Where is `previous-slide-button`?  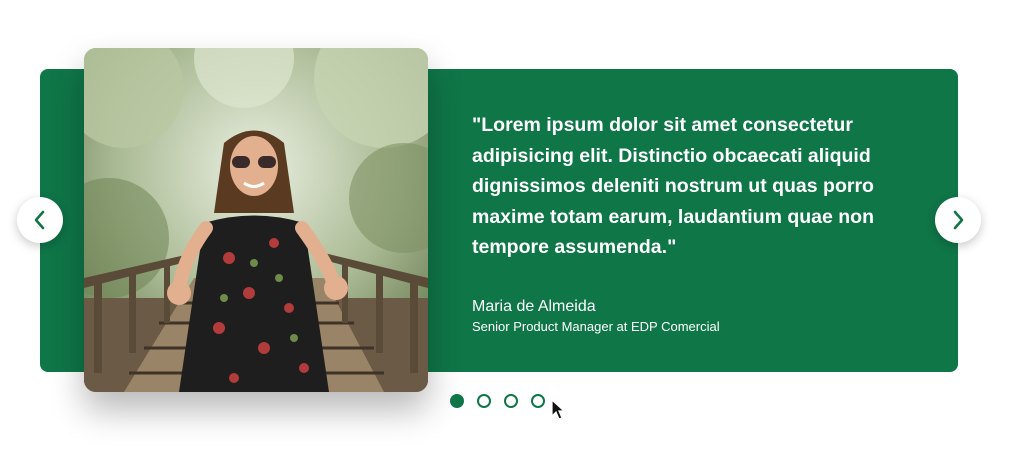
previous-slide-button is located at coordinates (40, 220).